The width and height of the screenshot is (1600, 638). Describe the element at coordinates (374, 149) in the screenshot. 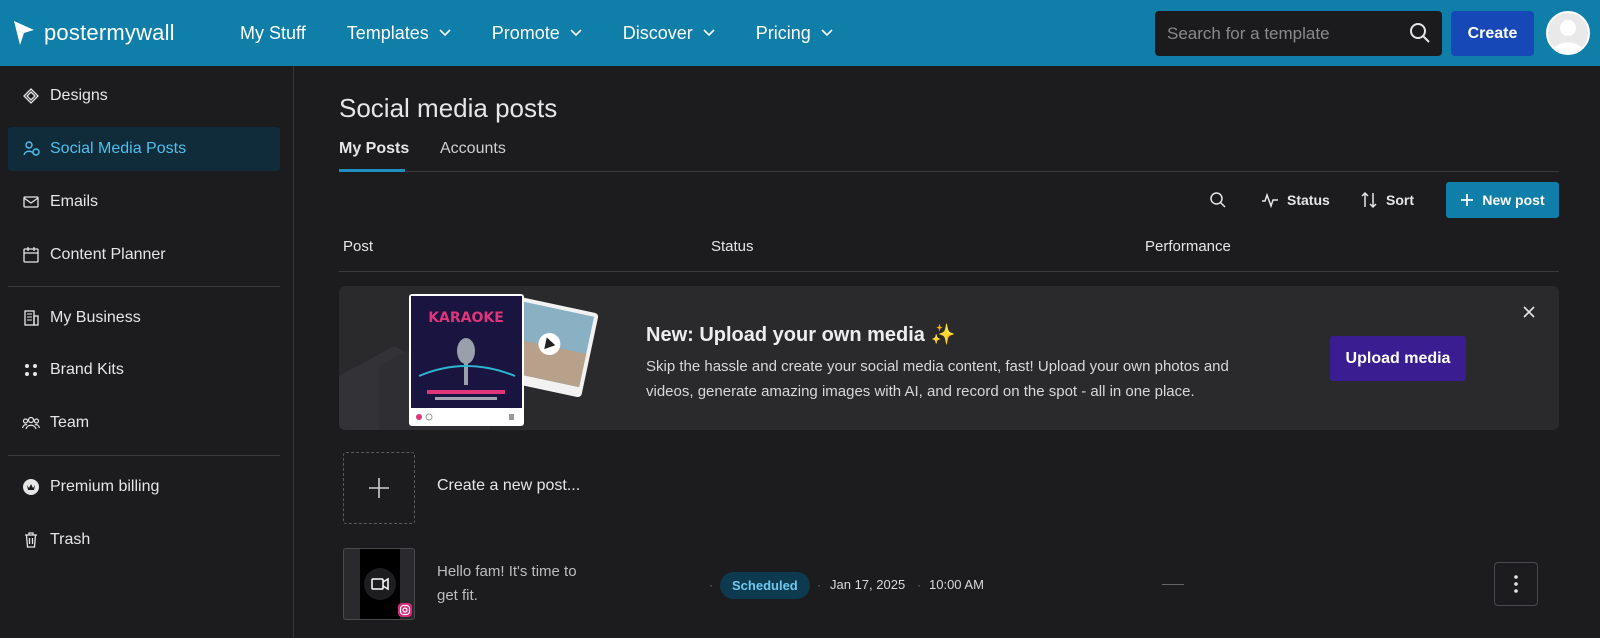

I see `tab-my-posts: My Posts` at that location.